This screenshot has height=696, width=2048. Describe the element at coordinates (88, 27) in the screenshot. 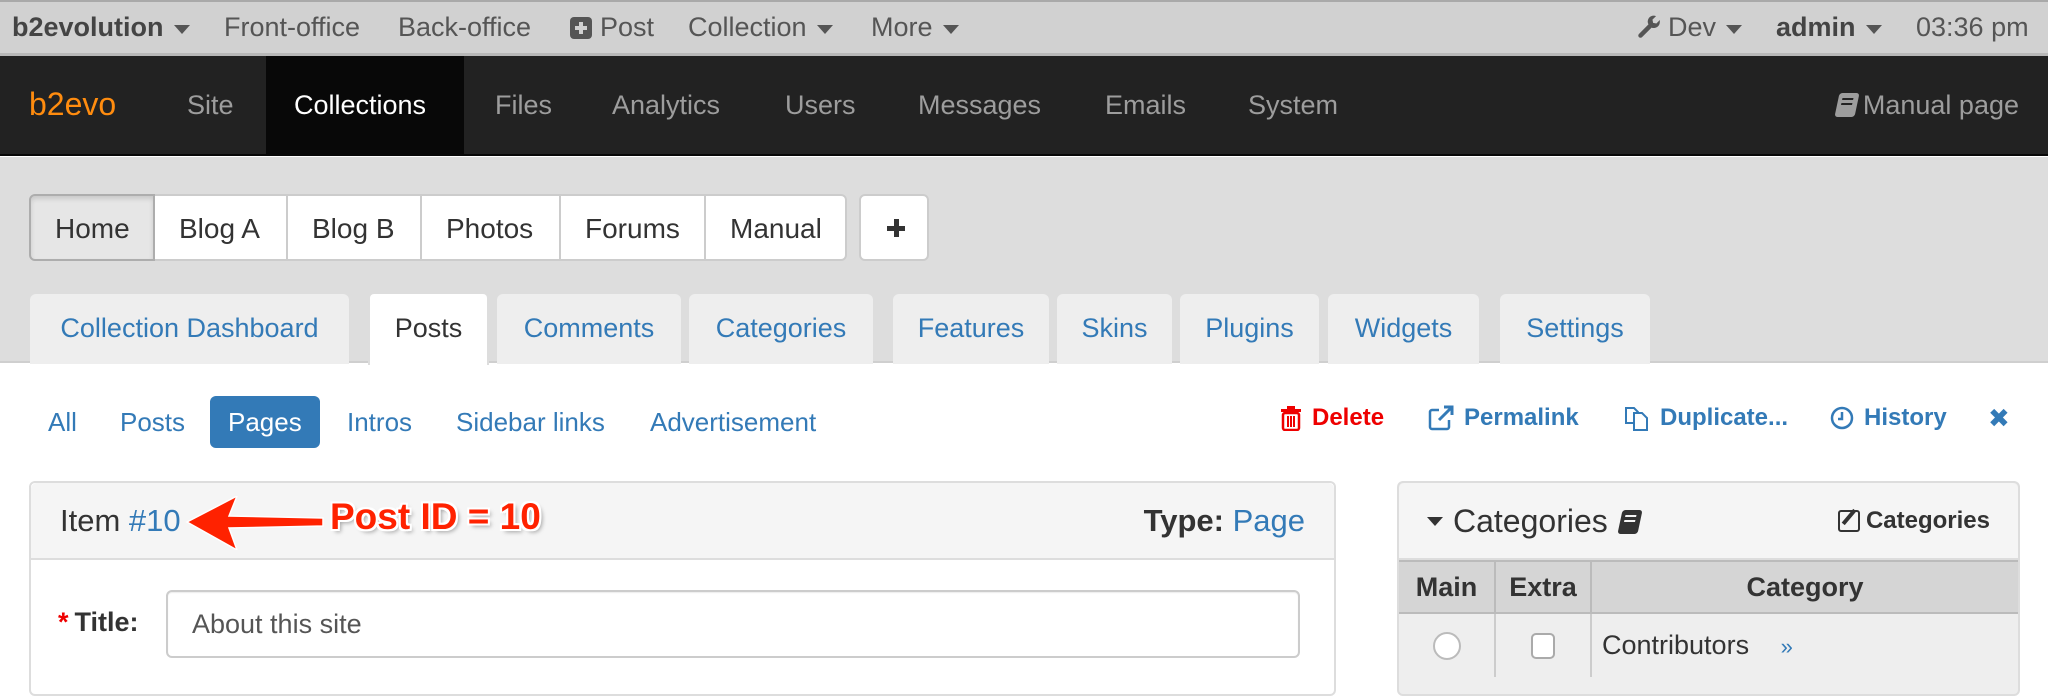

I see `brand-label: b2evolution` at that location.